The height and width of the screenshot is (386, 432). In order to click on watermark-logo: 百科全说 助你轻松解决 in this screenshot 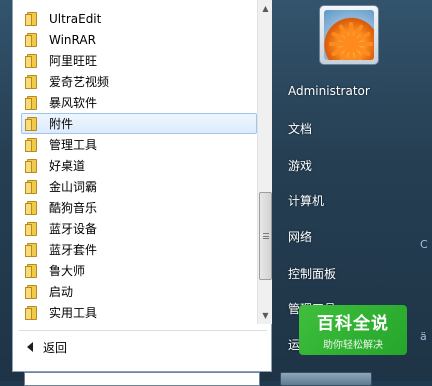, I will do `click(353, 330)`.